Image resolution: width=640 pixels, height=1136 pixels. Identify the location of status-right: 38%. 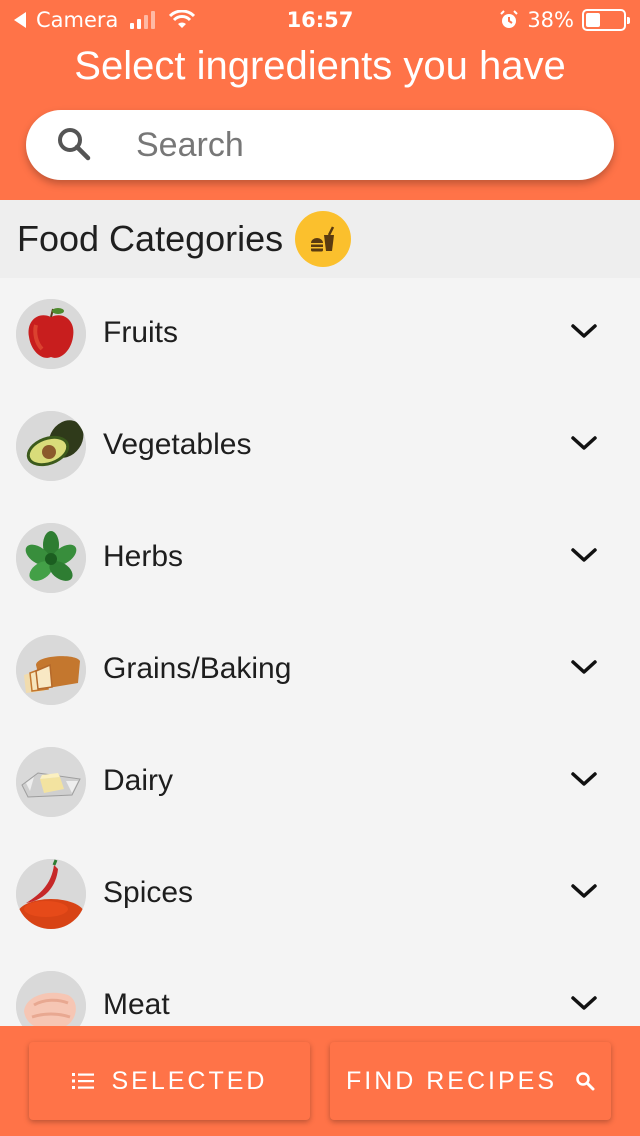
(564, 20).